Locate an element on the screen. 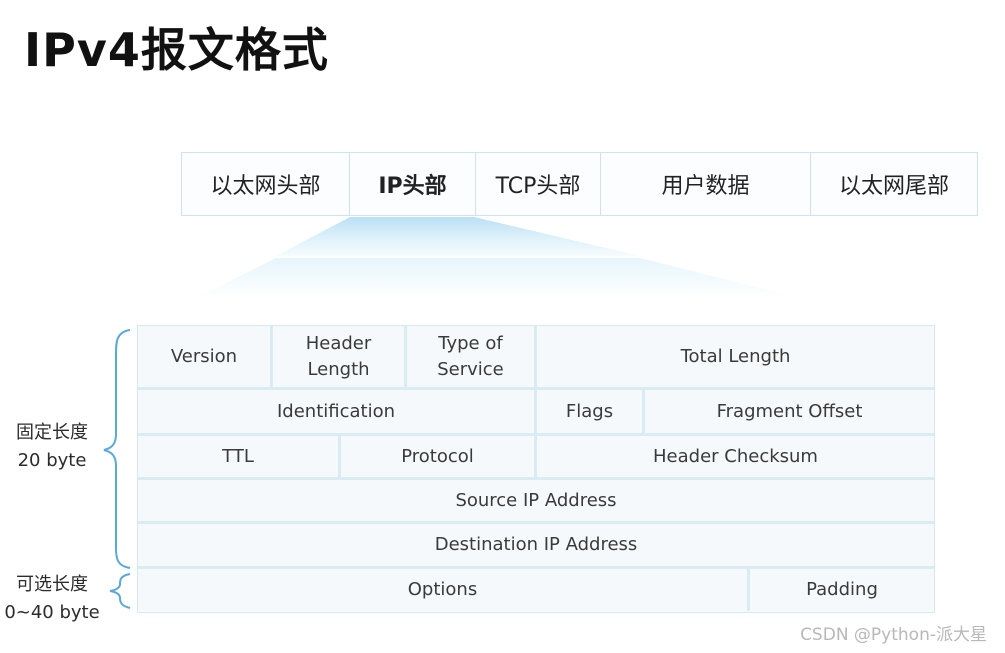 The height and width of the screenshot is (653, 1005). field-fragment-offset: Fragment Offset is located at coordinates (789, 411).